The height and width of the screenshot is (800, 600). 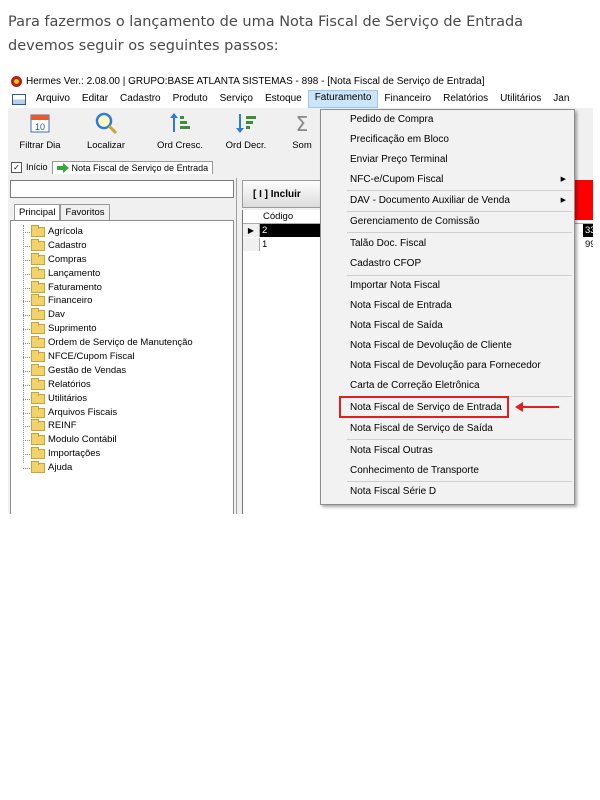 I want to click on menu-pedido-compra: Pedido de Compra, so click(x=447, y=120).